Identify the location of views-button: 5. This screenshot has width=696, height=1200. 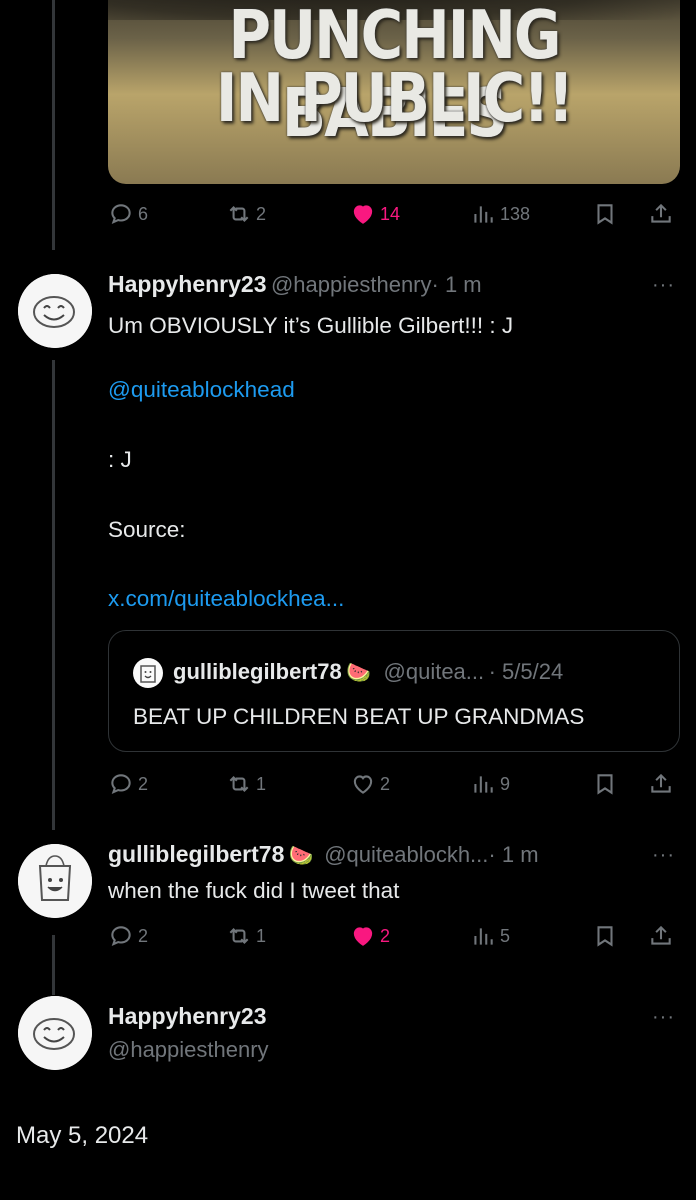
(490, 936).